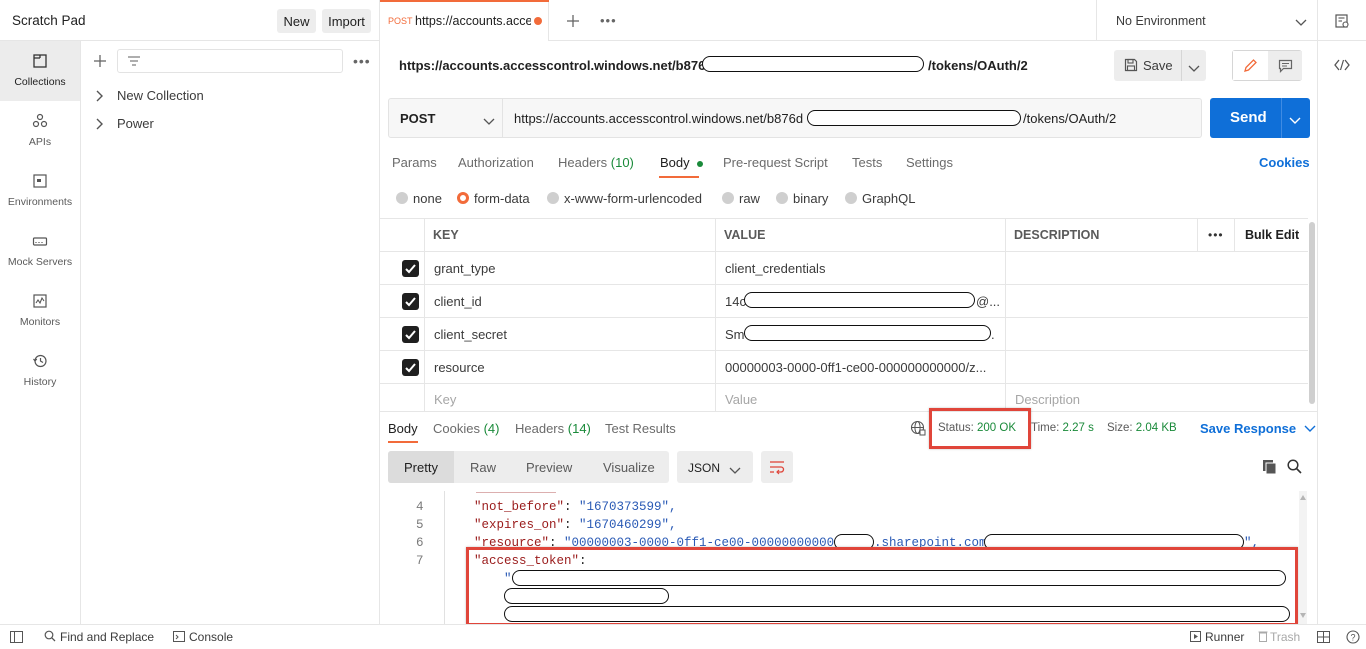 This screenshot has width=1366, height=649. Describe the element at coordinates (1342, 21) in the screenshot. I see `environment-quick-look-icon` at that location.